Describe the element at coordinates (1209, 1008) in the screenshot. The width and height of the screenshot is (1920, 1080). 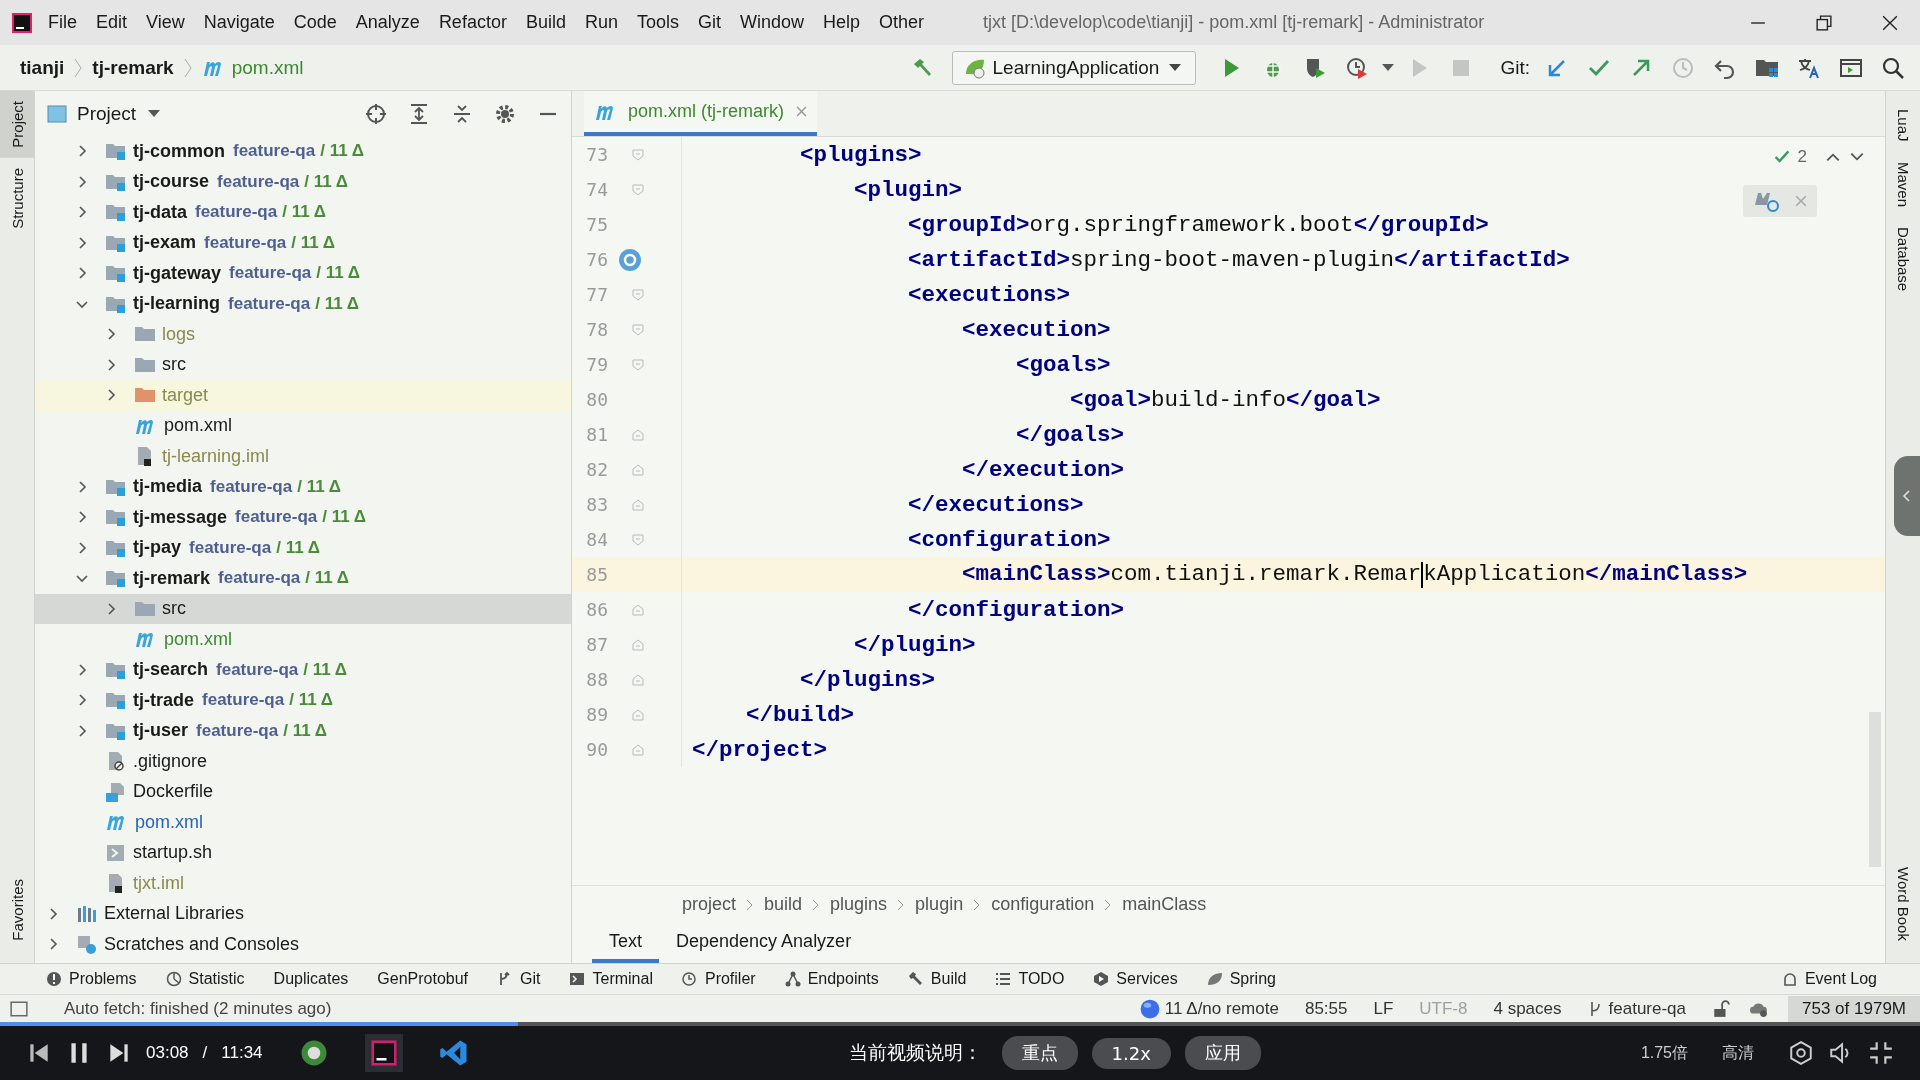
I see `vcs-status: 11 Δ/no remote` at that location.